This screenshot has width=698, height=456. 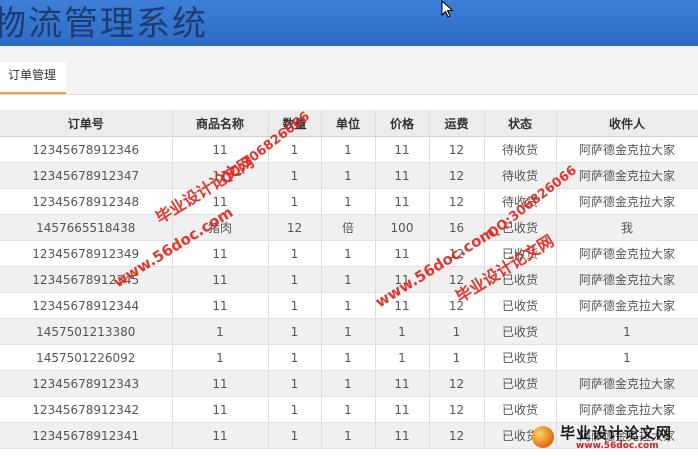 I want to click on table-cell: 1457501226092, so click(x=86, y=357).